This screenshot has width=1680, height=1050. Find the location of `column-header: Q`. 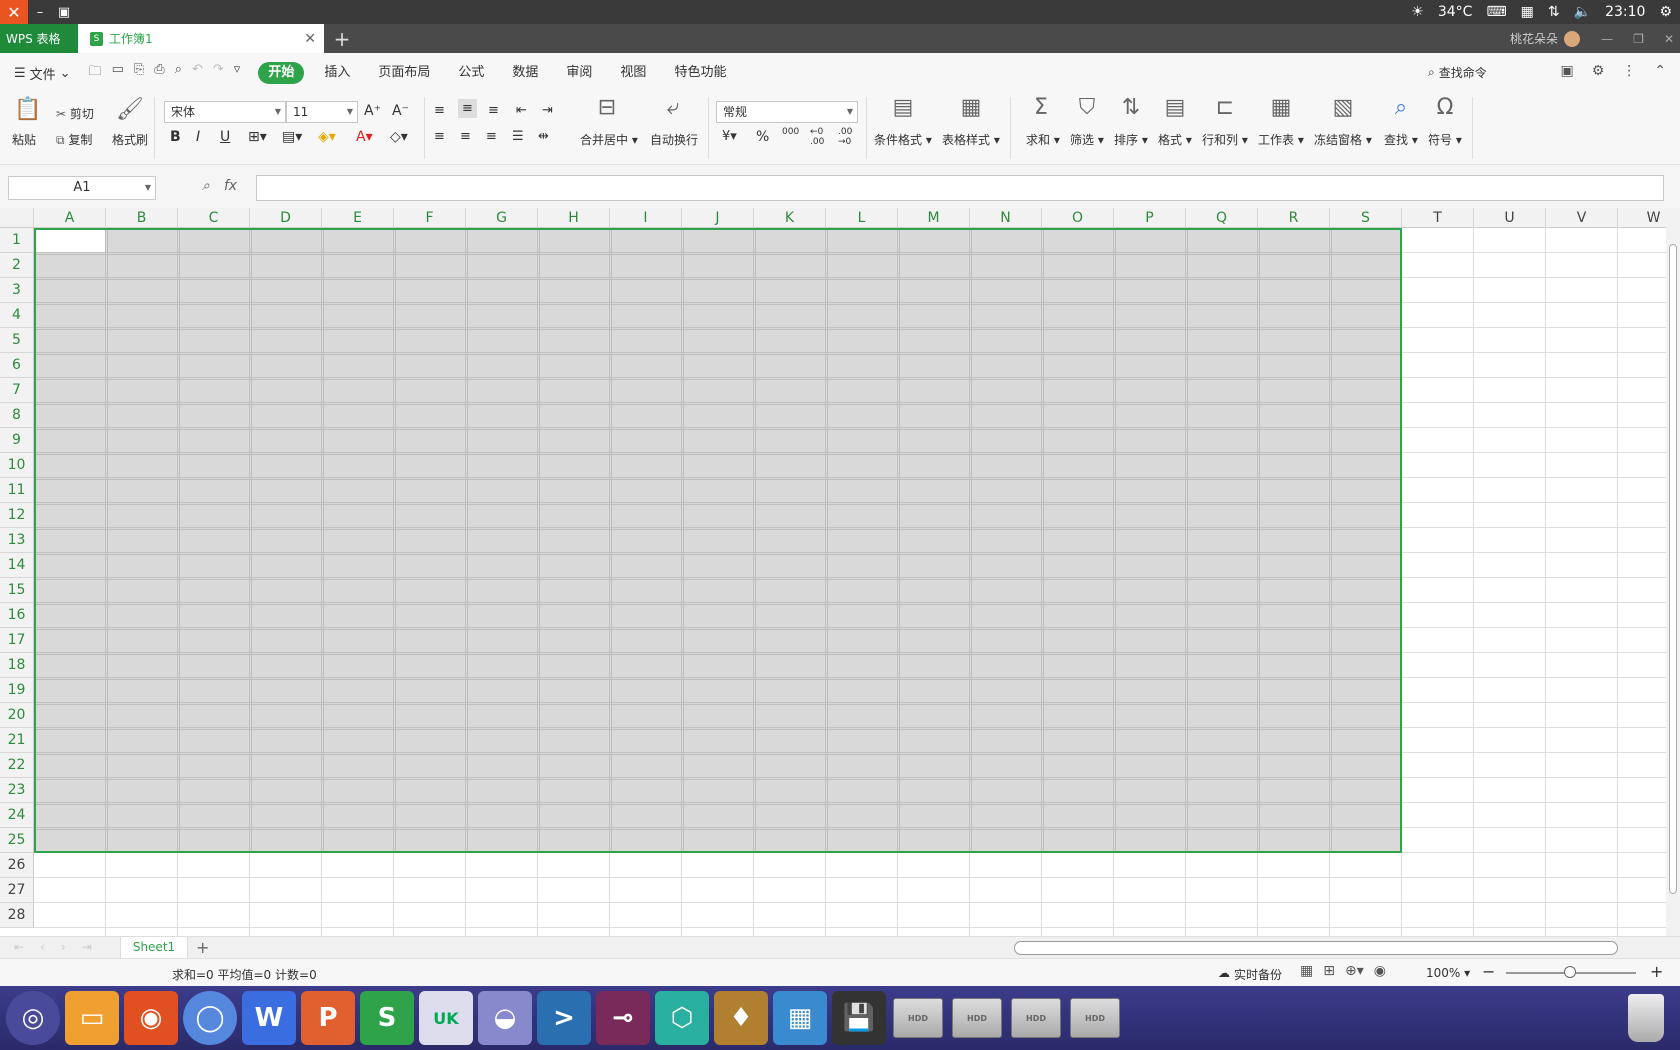

column-header: Q is located at coordinates (1222, 218).